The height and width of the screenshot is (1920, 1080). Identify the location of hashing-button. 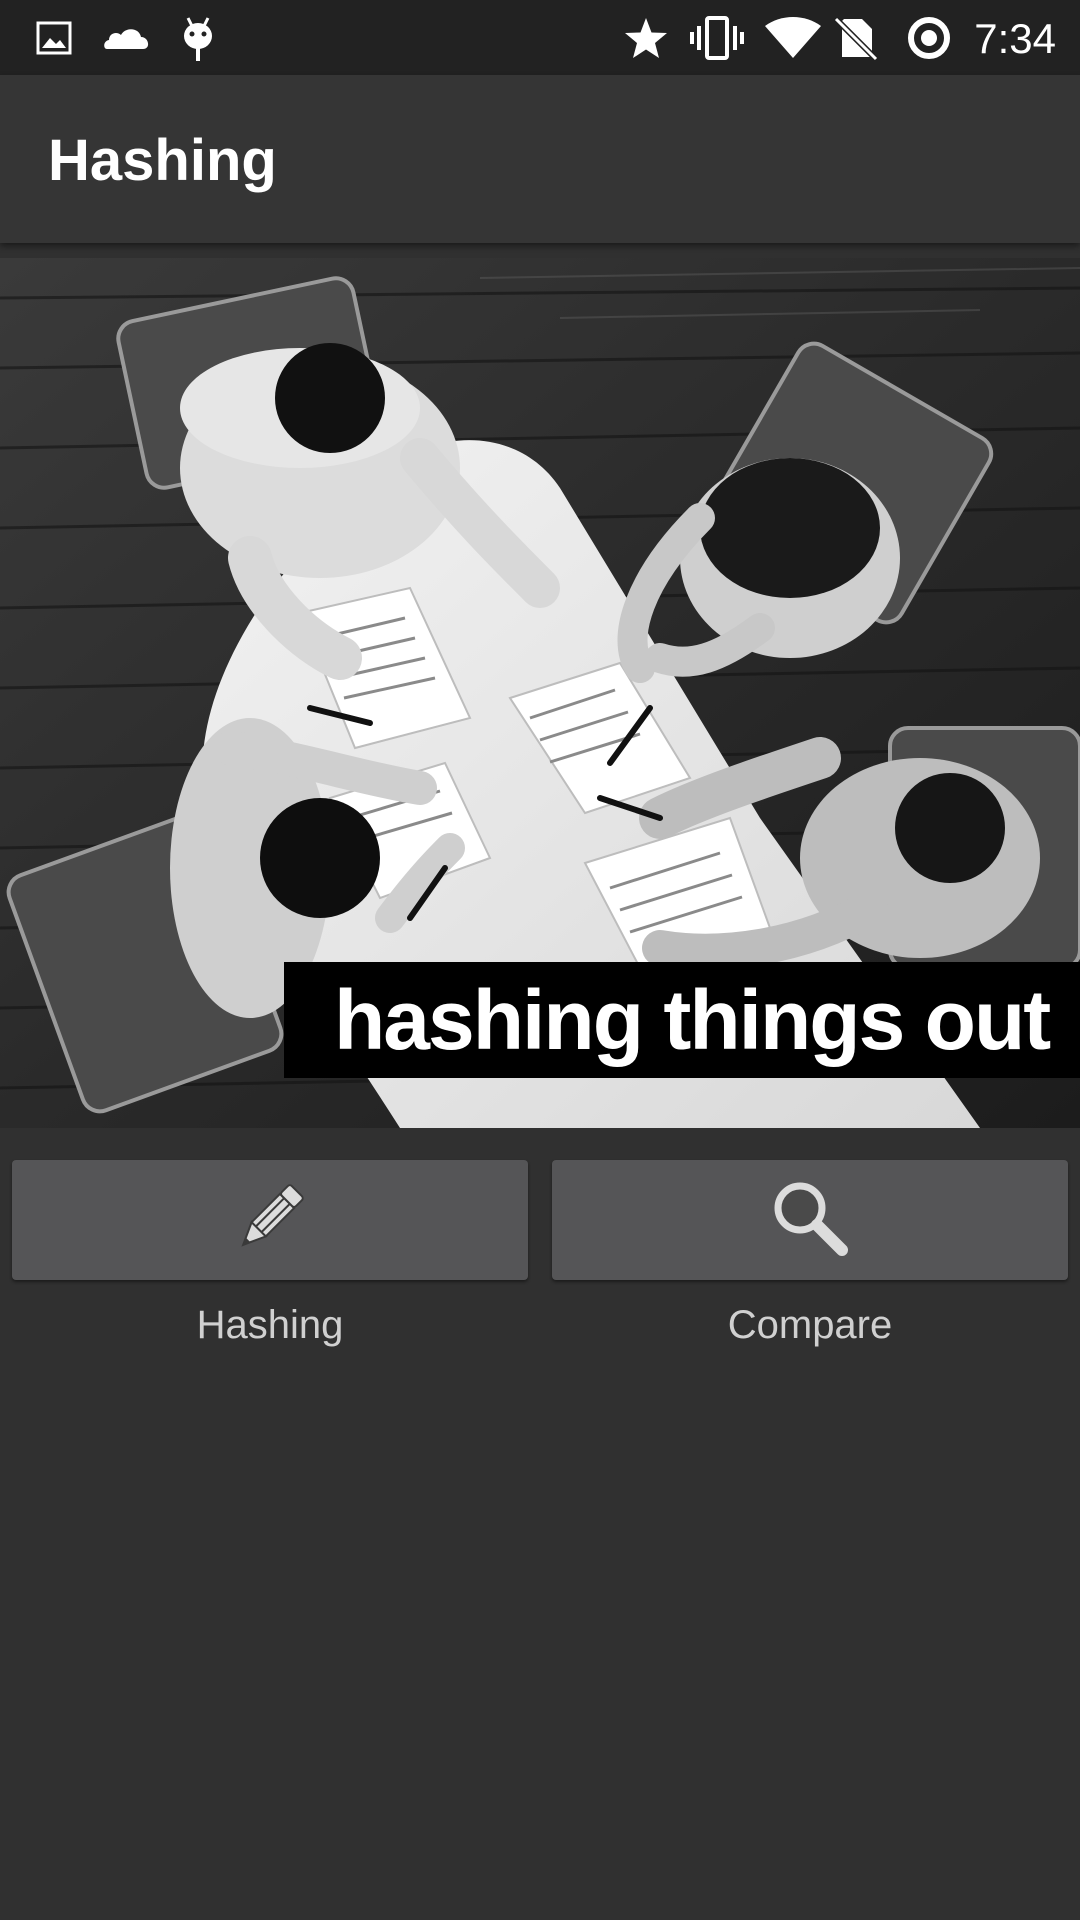
(270, 1220).